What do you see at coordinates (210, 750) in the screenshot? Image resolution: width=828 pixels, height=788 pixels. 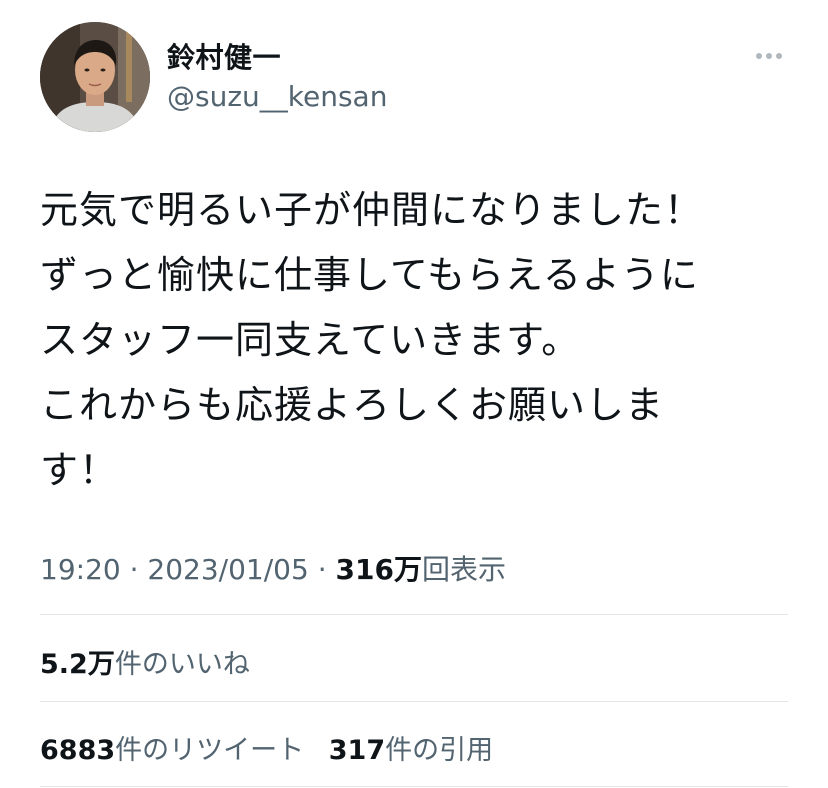 I see `retweets-label: 件のリツイート` at bounding box center [210, 750].